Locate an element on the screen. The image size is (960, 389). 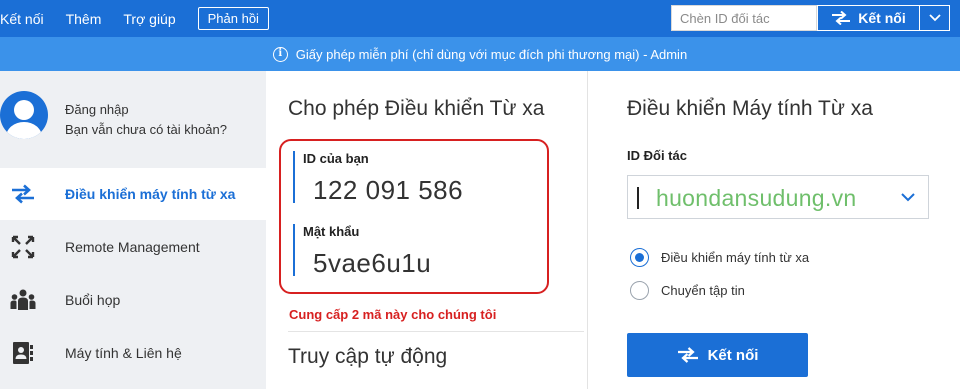
radio-label: Điều khiển máy tính từ xa is located at coordinates (735, 257).